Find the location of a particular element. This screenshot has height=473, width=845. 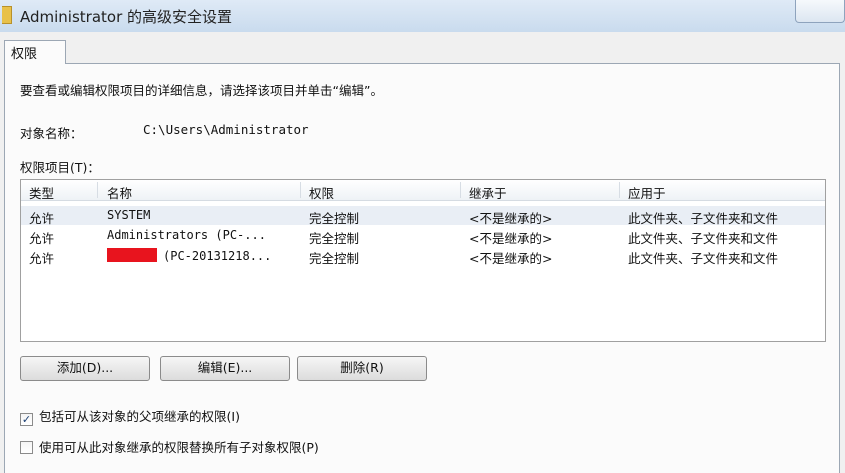

column-header-permission: 权限 is located at coordinates (321, 192).